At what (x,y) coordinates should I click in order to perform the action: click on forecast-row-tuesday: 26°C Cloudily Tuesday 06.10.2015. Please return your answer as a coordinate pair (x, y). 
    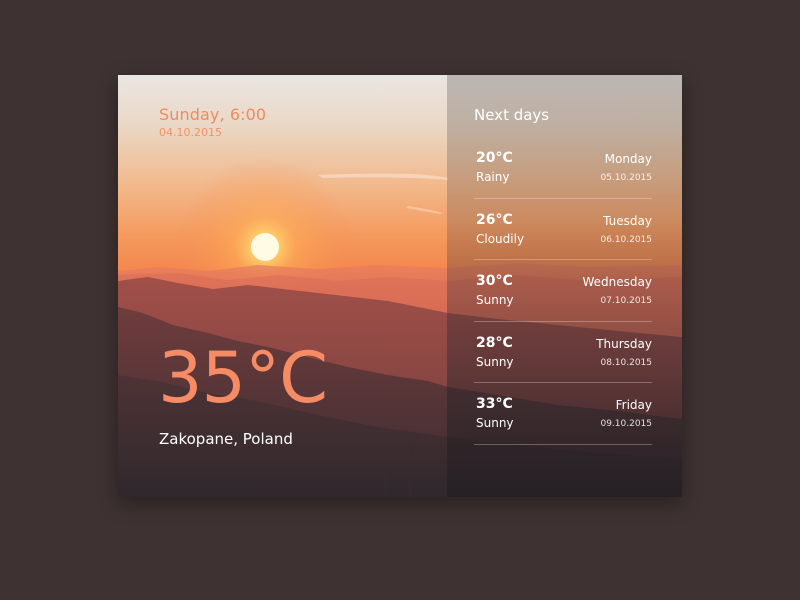
    Looking at the image, I should click on (563, 229).